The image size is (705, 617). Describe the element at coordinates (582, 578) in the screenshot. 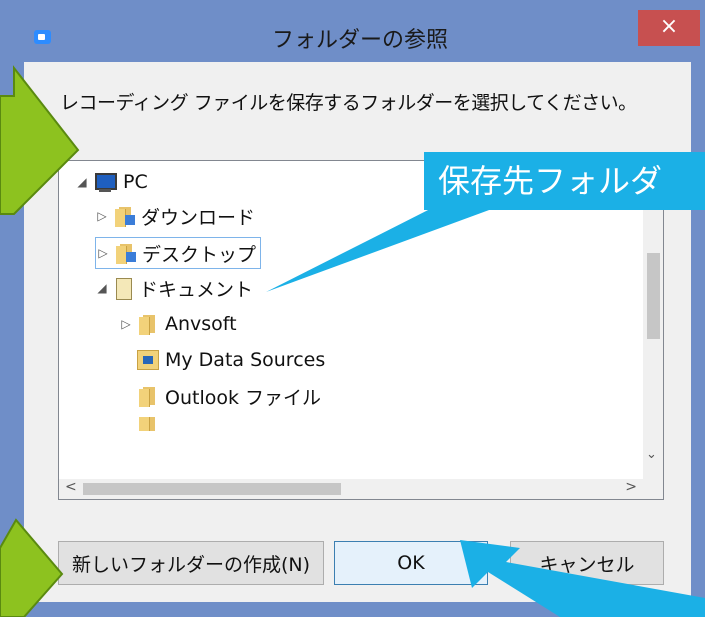

I see `blue-arrow-ok` at that location.